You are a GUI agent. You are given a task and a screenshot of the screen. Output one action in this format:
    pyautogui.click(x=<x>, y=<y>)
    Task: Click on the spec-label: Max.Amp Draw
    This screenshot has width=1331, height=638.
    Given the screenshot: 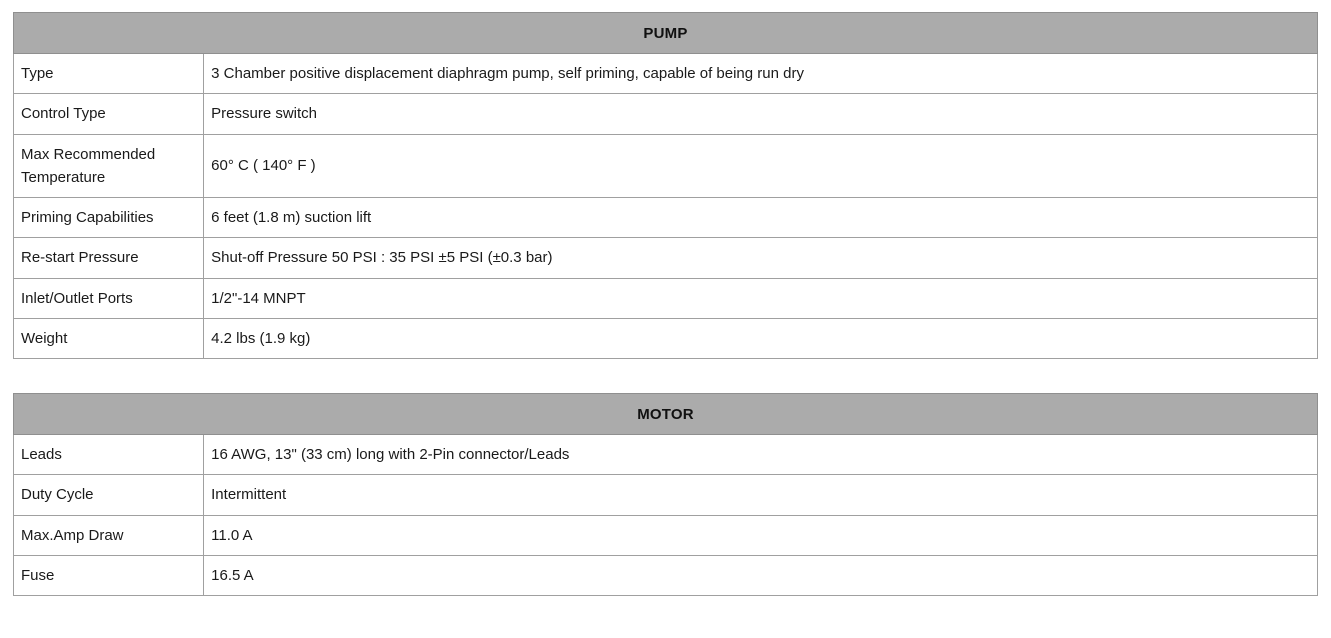 What is the action you would take?
    pyautogui.click(x=108, y=535)
    